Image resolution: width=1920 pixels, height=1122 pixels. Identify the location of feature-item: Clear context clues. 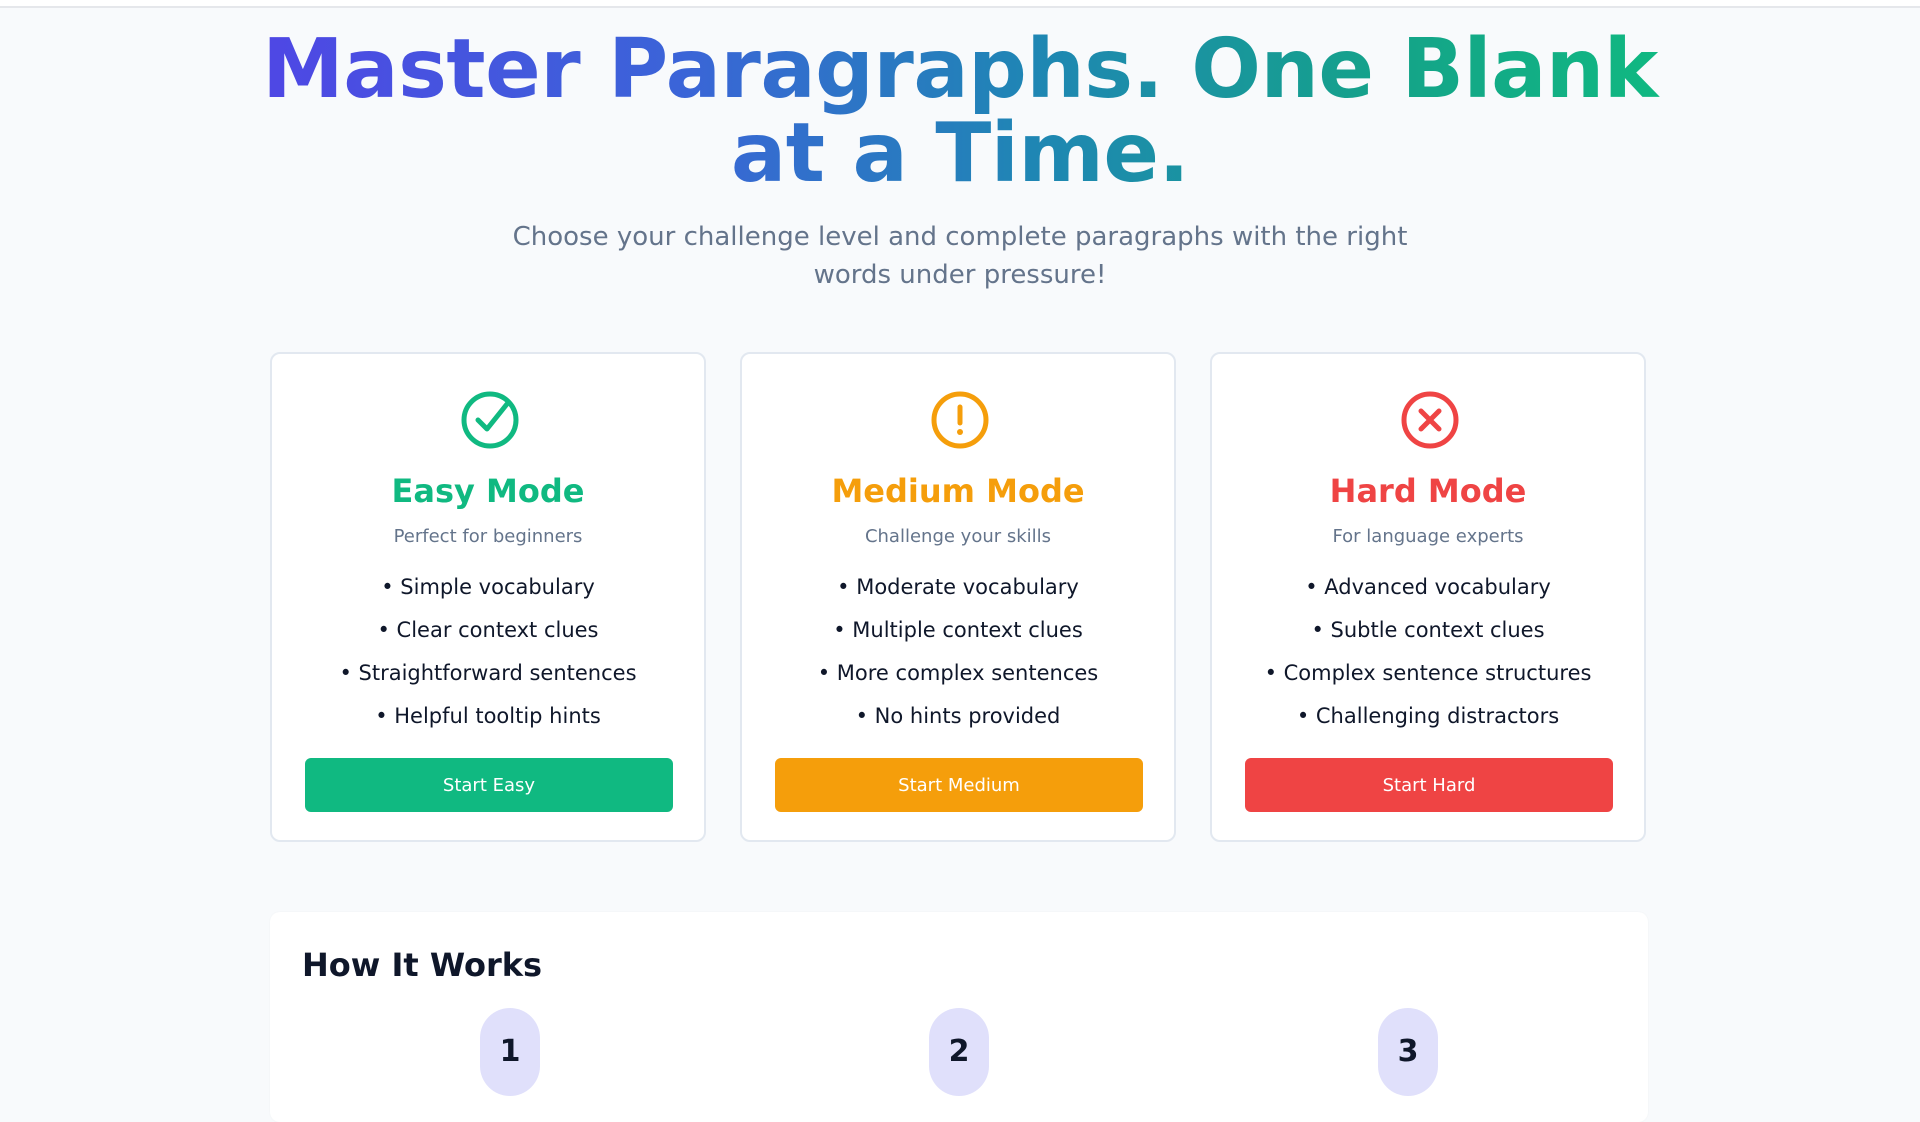
(488, 630).